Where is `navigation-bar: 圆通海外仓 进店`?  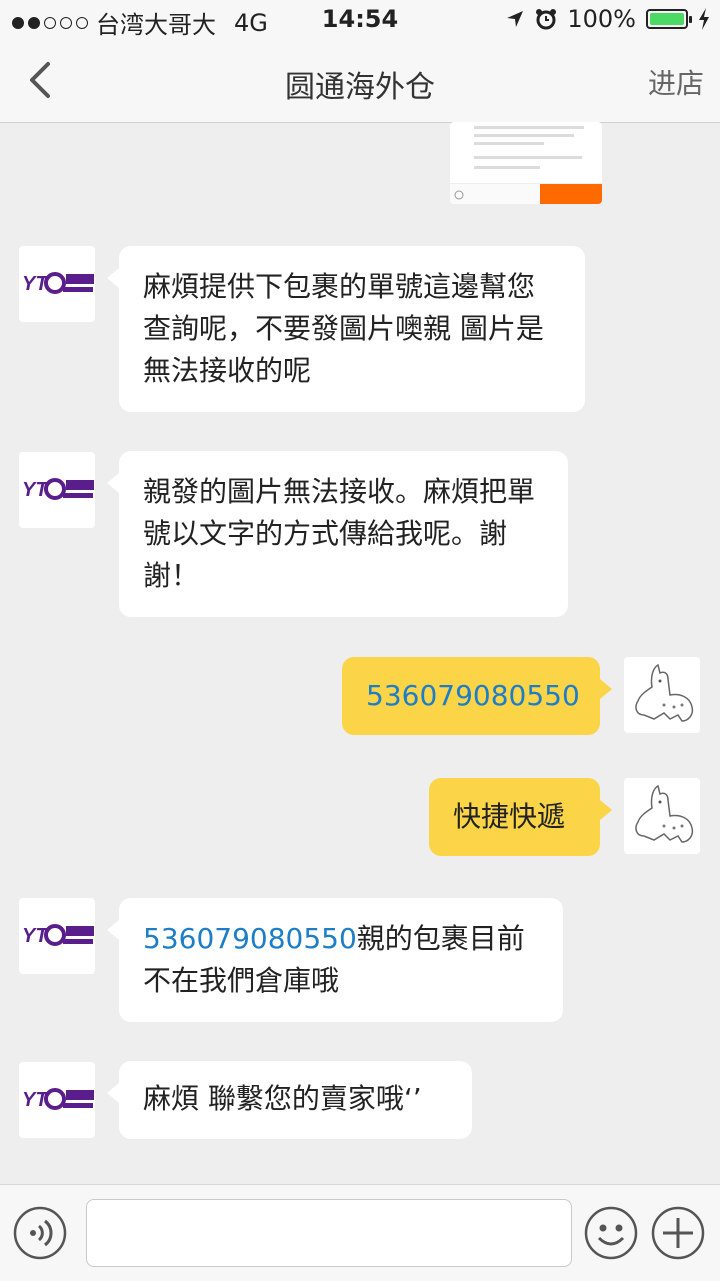
navigation-bar: 圆通海外仓 进店 is located at coordinates (360, 81).